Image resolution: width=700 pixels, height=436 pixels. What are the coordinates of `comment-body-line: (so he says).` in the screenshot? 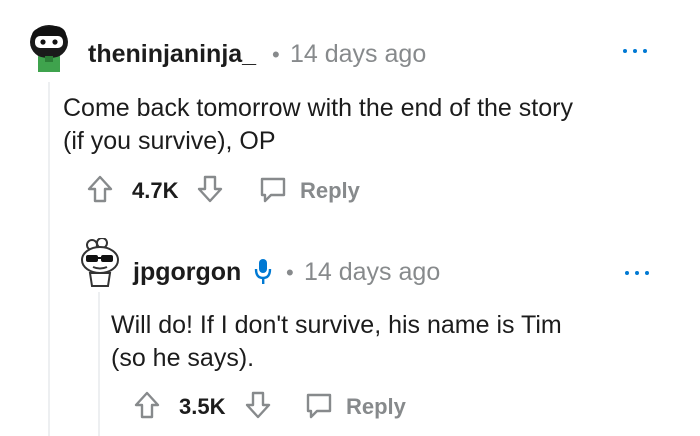 It's located at (183, 358).